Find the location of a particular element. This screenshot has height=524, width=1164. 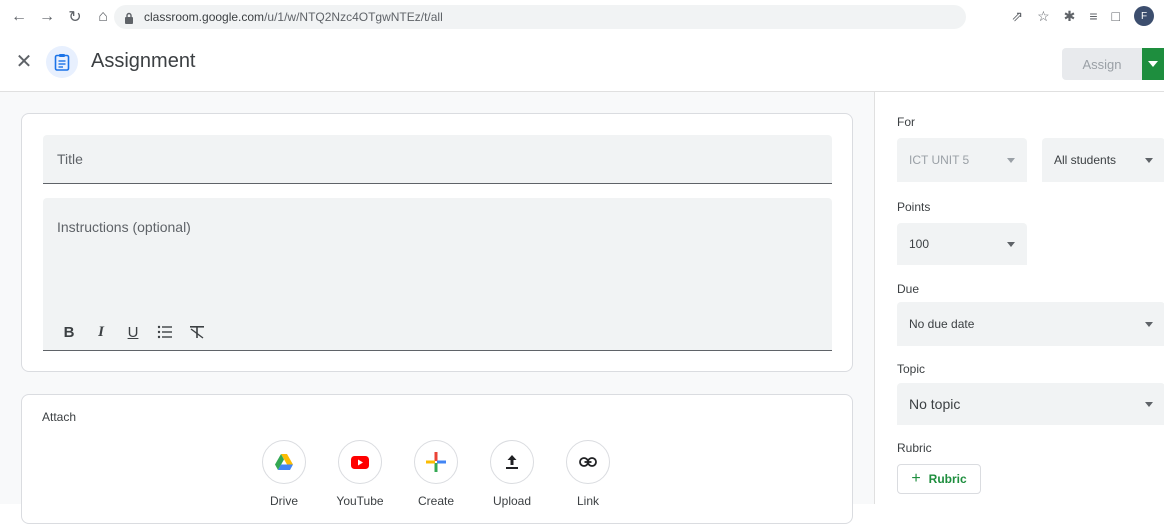

attach-heading: Attach is located at coordinates (59, 417).